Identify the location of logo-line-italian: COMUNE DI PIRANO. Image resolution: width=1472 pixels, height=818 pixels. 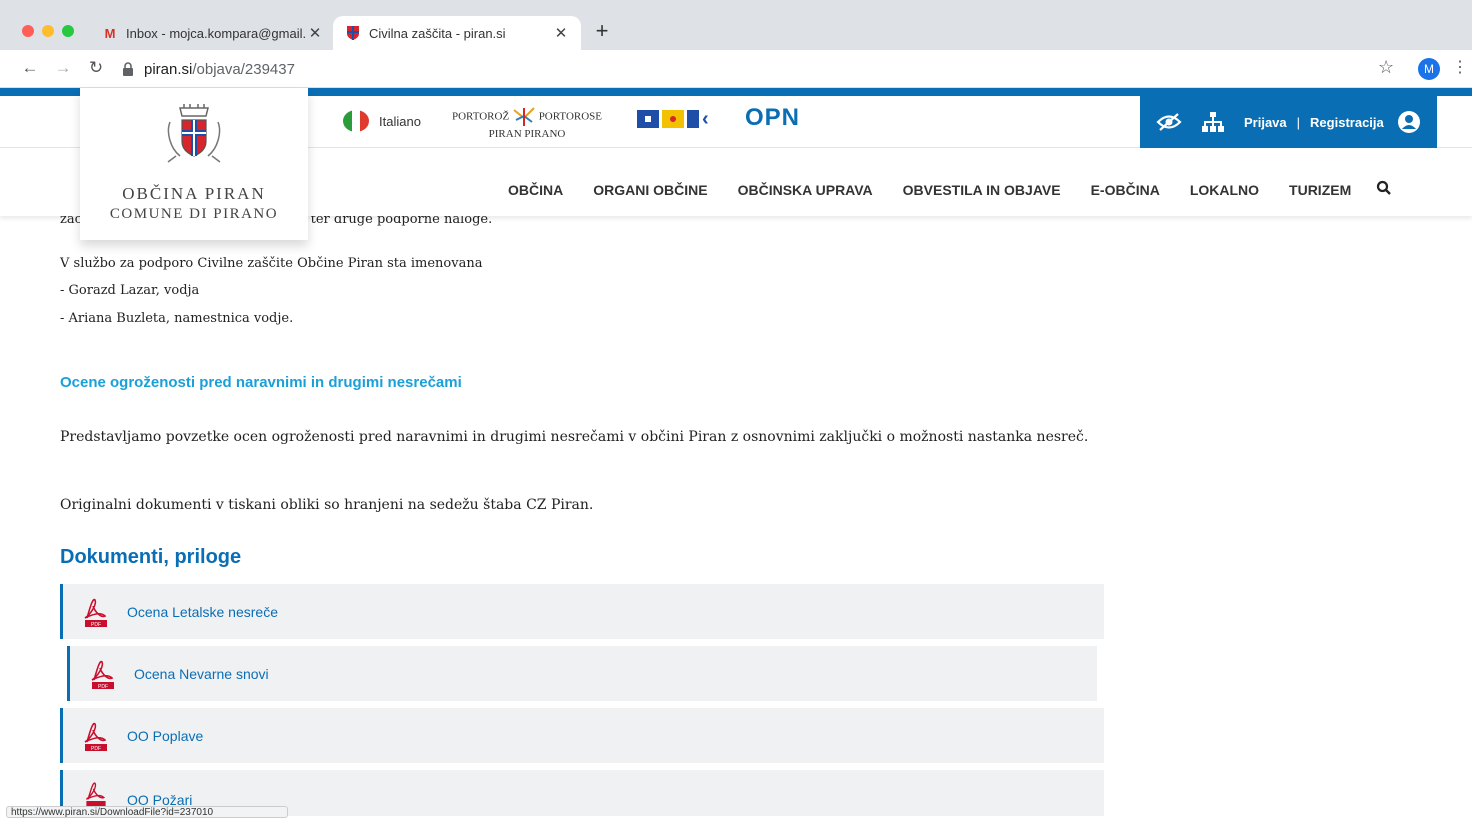
(194, 214).